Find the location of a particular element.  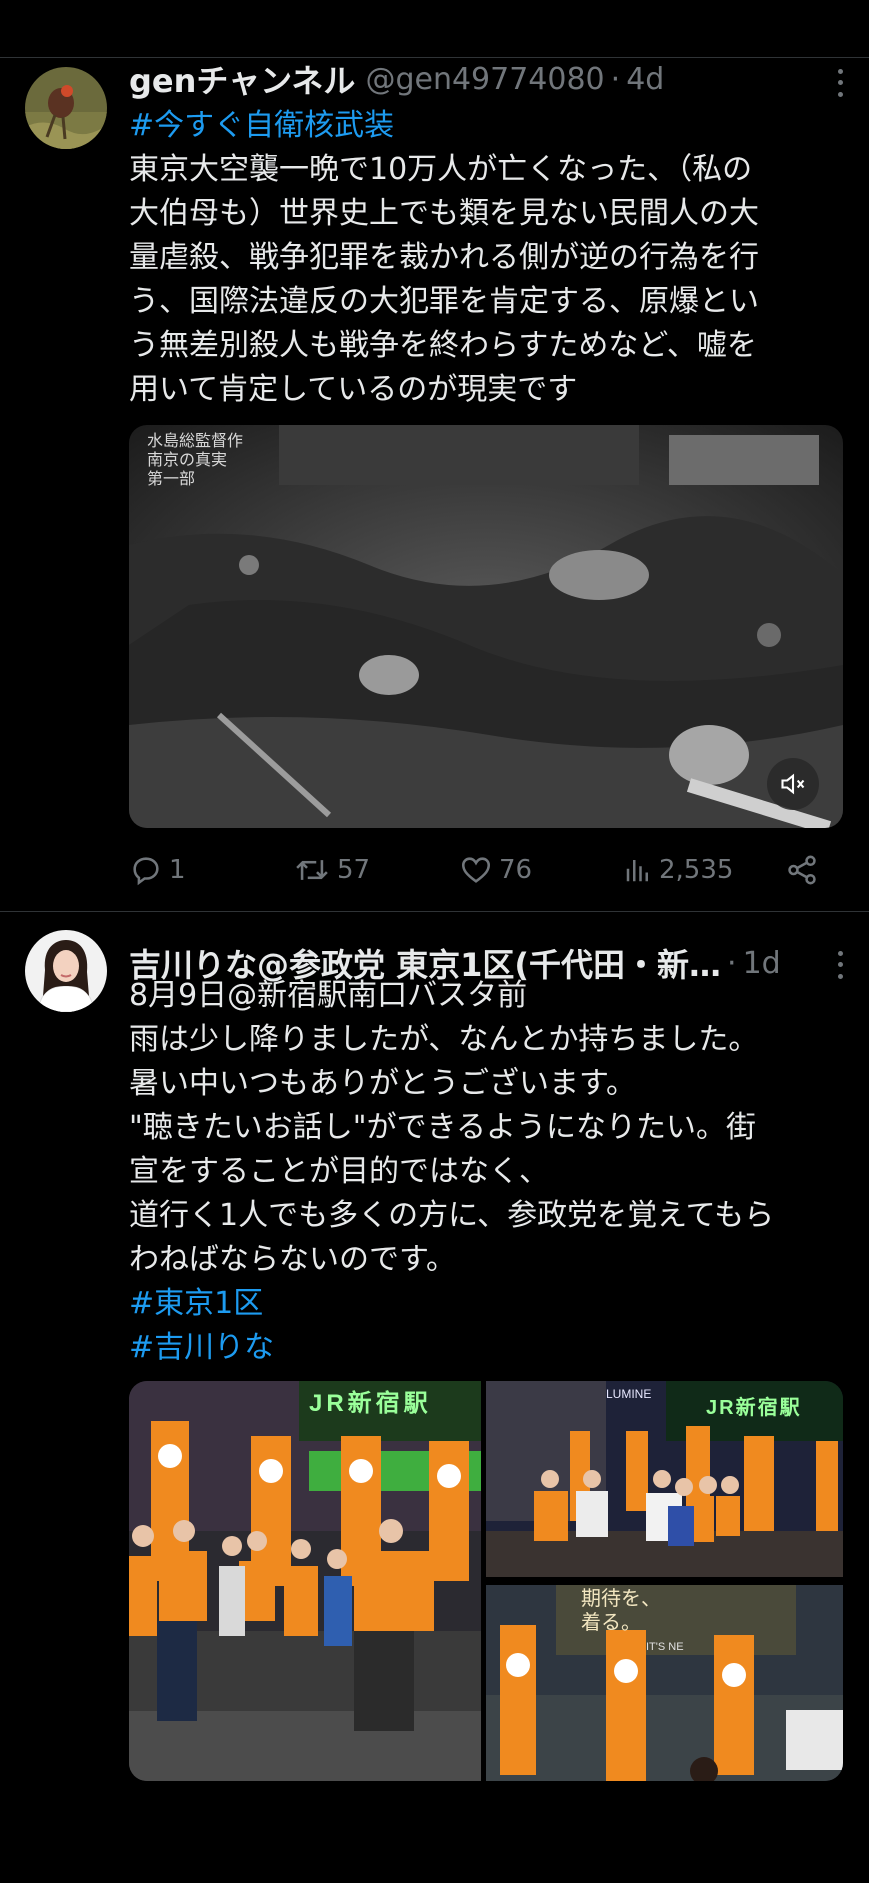

retweet-count: 57 is located at coordinates (354, 870).